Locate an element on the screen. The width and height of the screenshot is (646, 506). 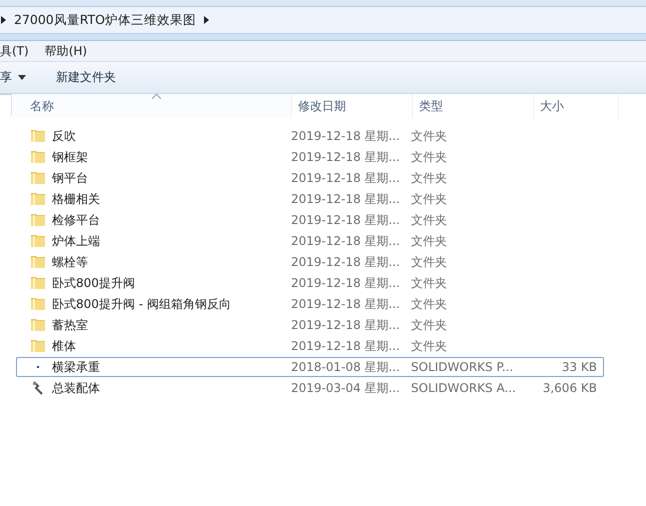
caret-icon is located at coordinates (22, 77).